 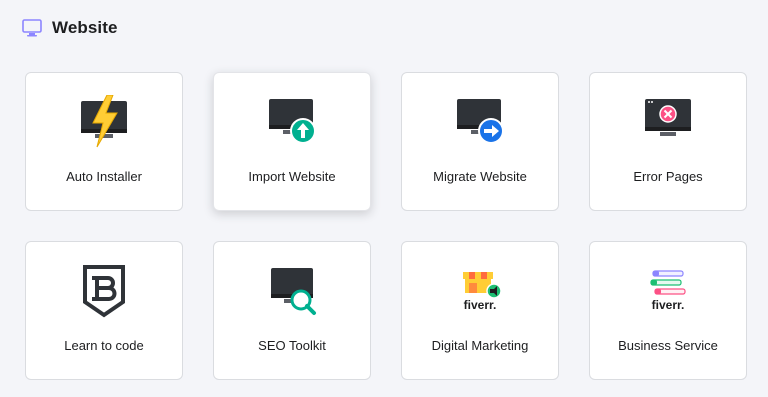 I want to click on seo-toolkit-card: SEO Toolkit, so click(x=292, y=310).